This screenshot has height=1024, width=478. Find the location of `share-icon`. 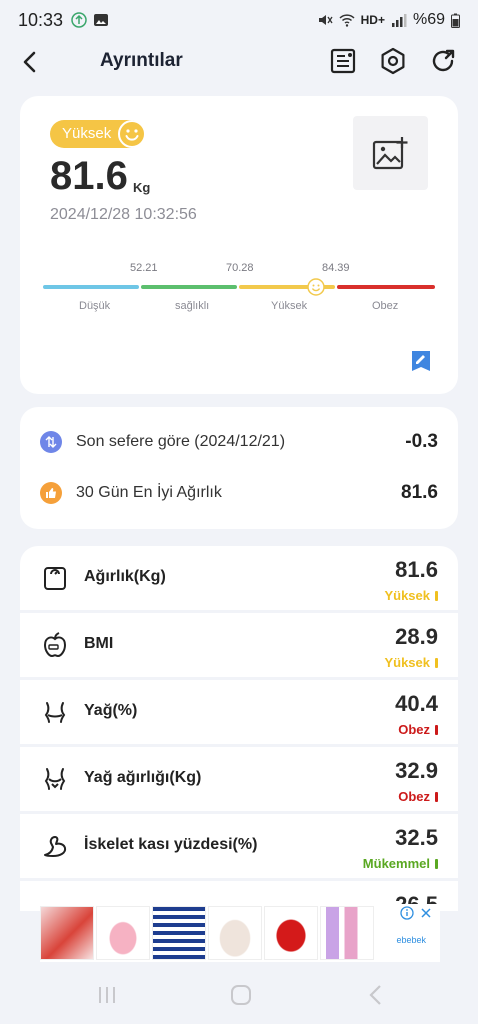

share-icon is located at coordinates (443, 61).